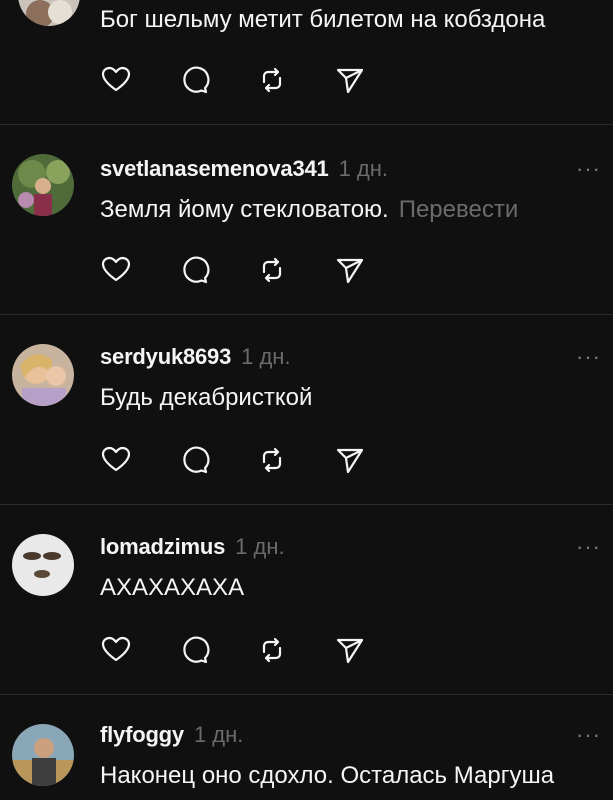 Image resolution: width=613 pixels, height=800 pixels. I want to click on post-text-row: Земля йому стекловатою. Перевести, so click(309, 210).